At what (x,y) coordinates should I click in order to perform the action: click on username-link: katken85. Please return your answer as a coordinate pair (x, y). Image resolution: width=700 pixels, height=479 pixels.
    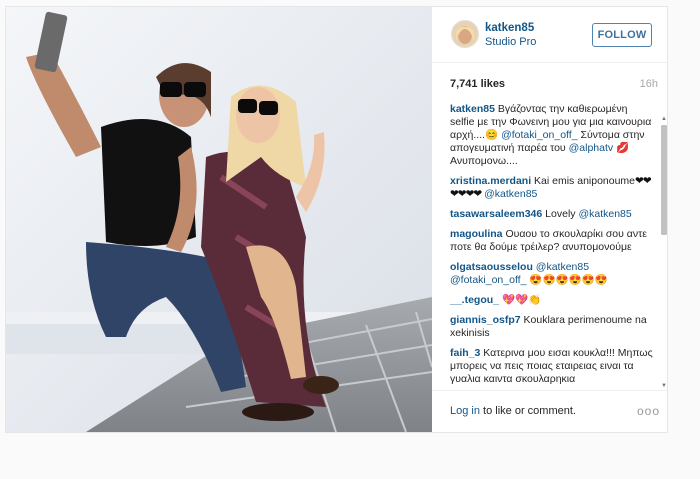
    Looking at the image, I should click on (509, 28).